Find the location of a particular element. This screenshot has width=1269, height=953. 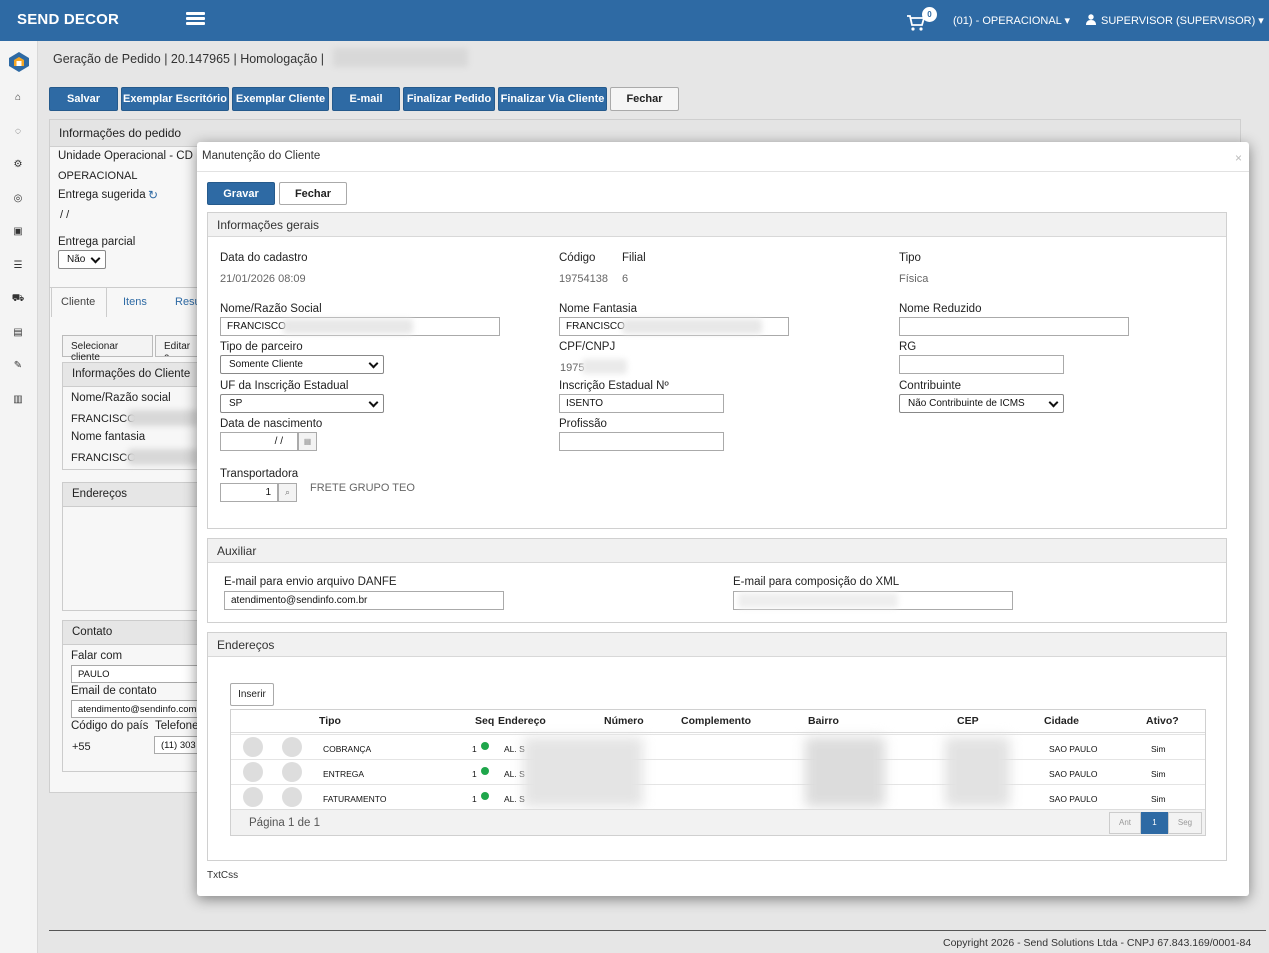

copy-office-button: Exemplar Escritório is located at coordinates (175, 99).